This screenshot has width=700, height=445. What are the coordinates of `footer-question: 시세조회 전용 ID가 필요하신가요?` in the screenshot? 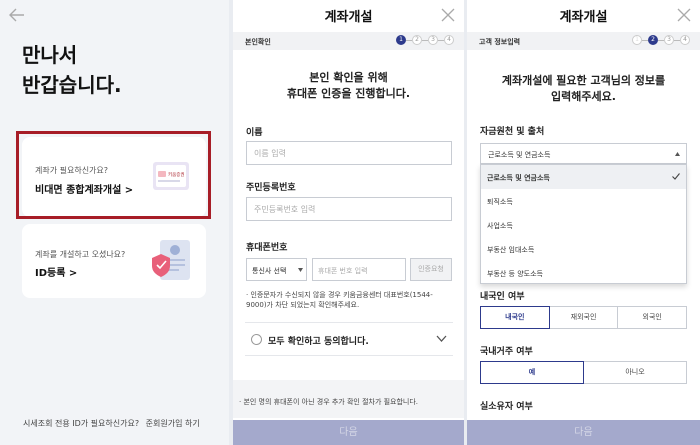 It's located at (81, 423).